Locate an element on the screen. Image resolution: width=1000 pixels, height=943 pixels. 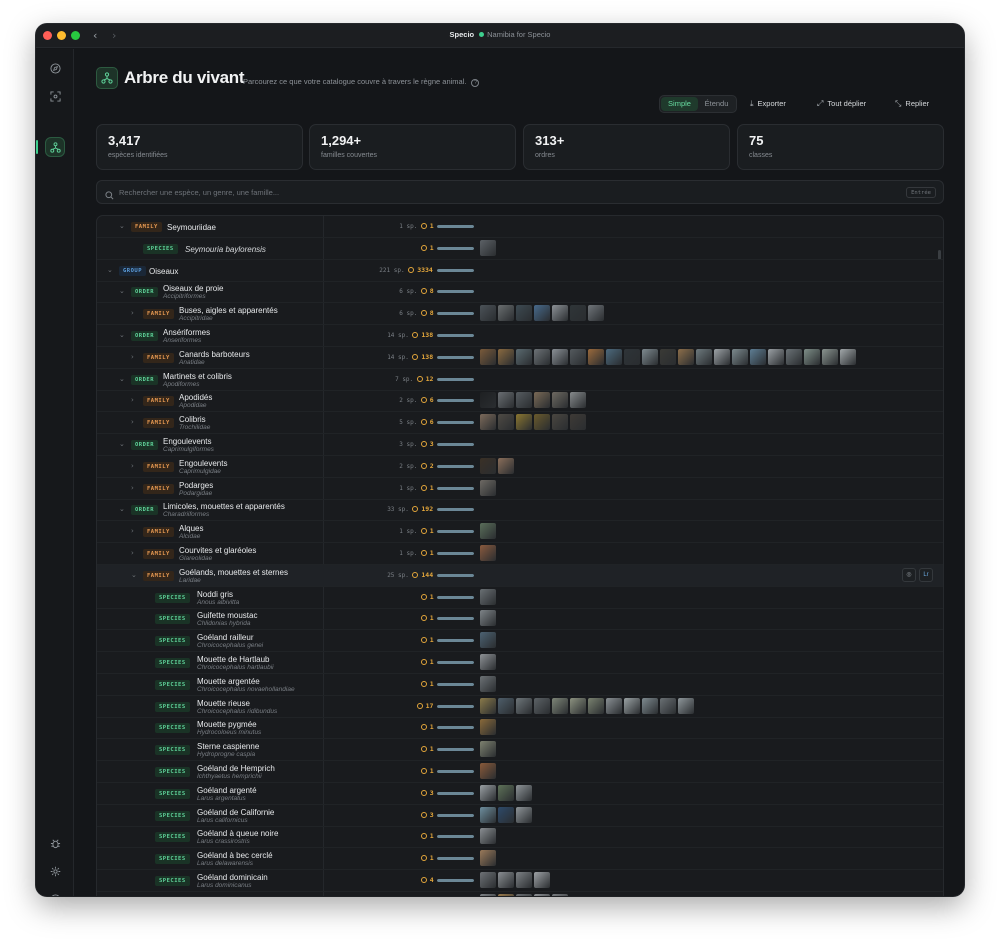
species-row: SPECIES Goéland argenté Larus argentatus 3 is located at coordinates (520, 794).